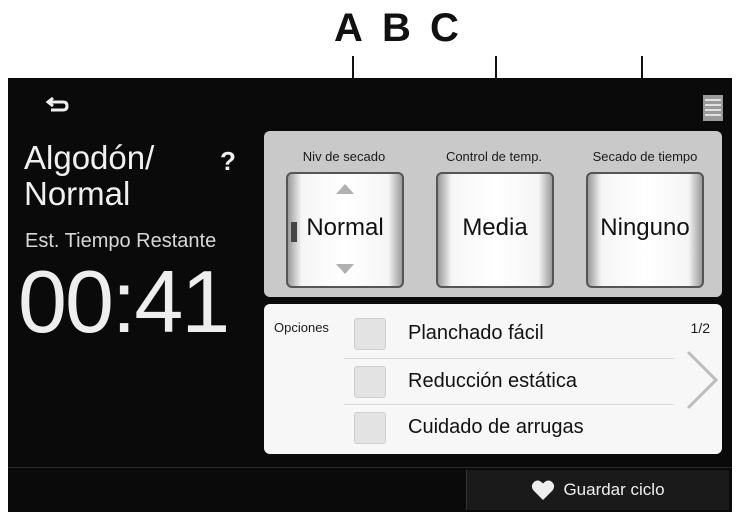 Image resolution: width=740 pixels, height=518 pixels. I want to click on option-easy-iron: Planchado fácil, so click(510, 332).